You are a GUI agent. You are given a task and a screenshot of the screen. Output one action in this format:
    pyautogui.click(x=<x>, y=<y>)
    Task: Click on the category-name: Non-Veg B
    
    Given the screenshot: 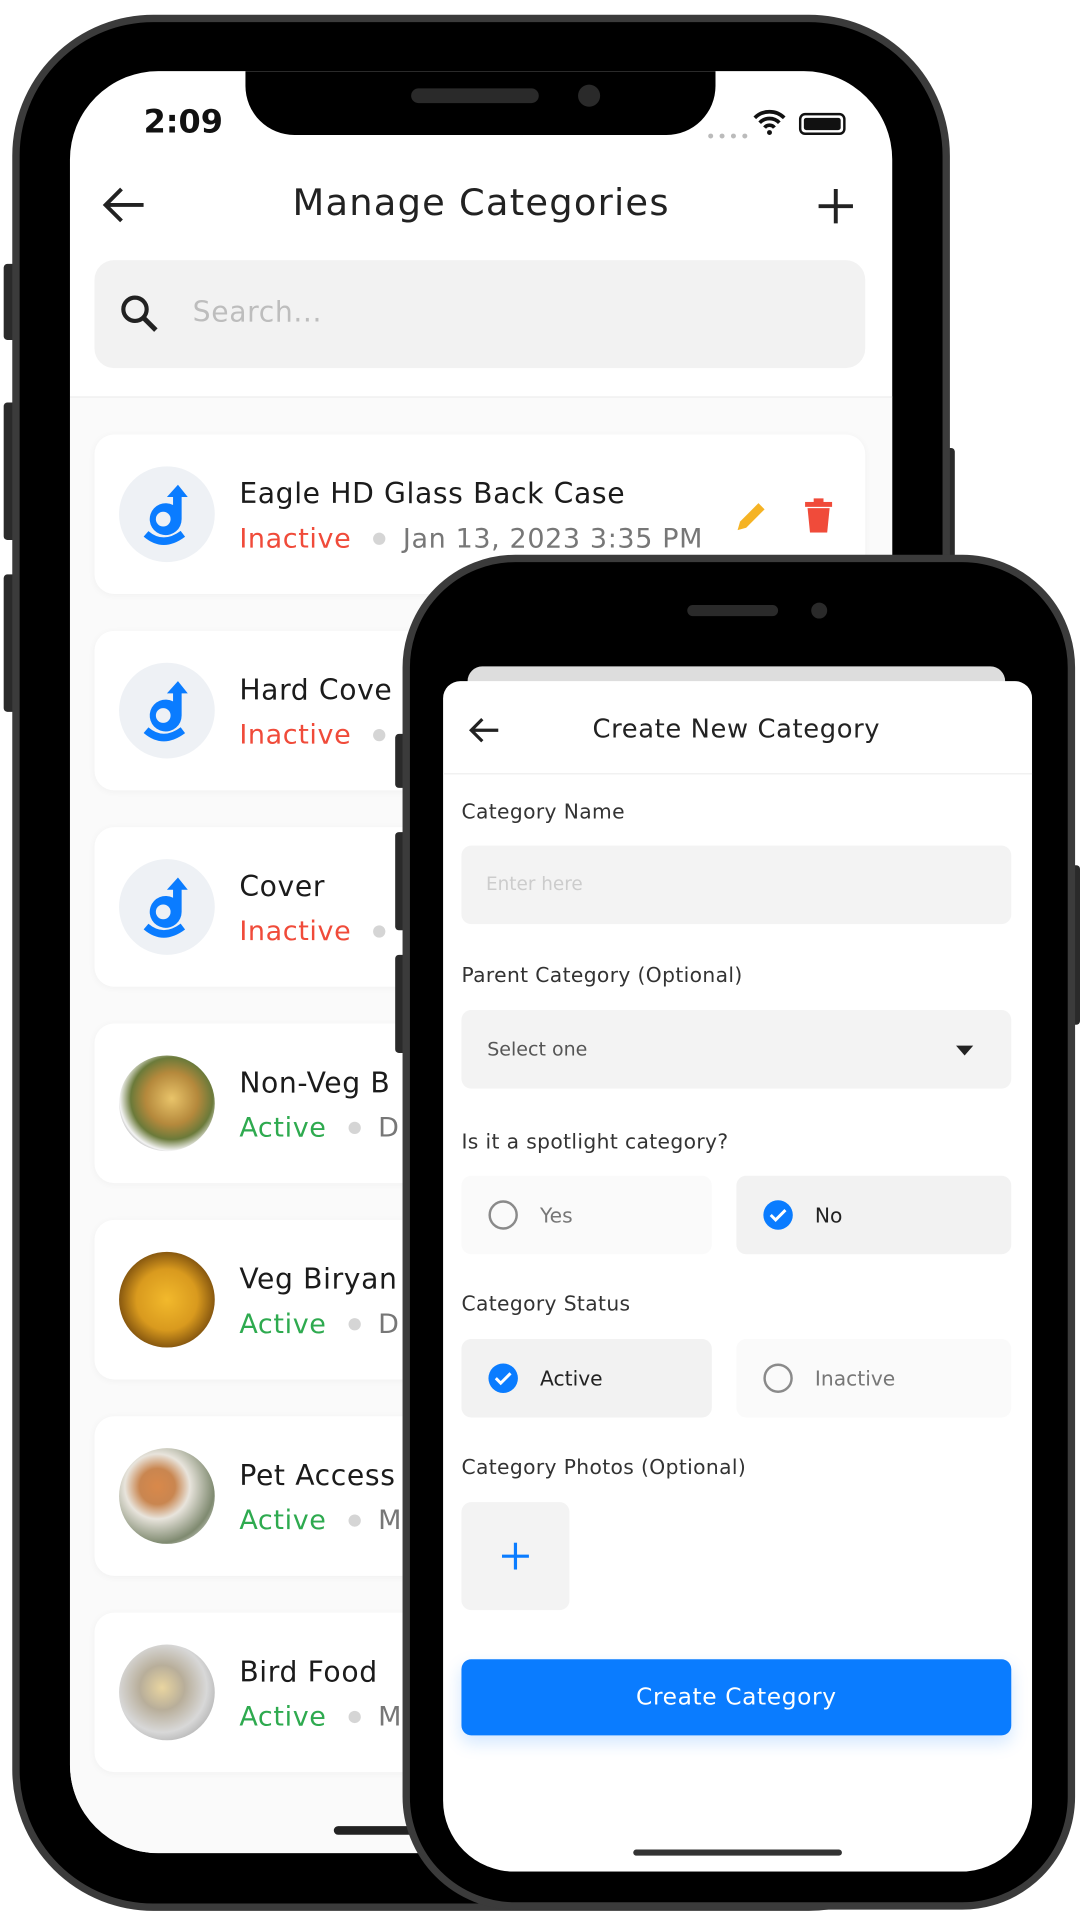 What is the action you would take?
    pyautogui.click(x=315, y=1083)
    